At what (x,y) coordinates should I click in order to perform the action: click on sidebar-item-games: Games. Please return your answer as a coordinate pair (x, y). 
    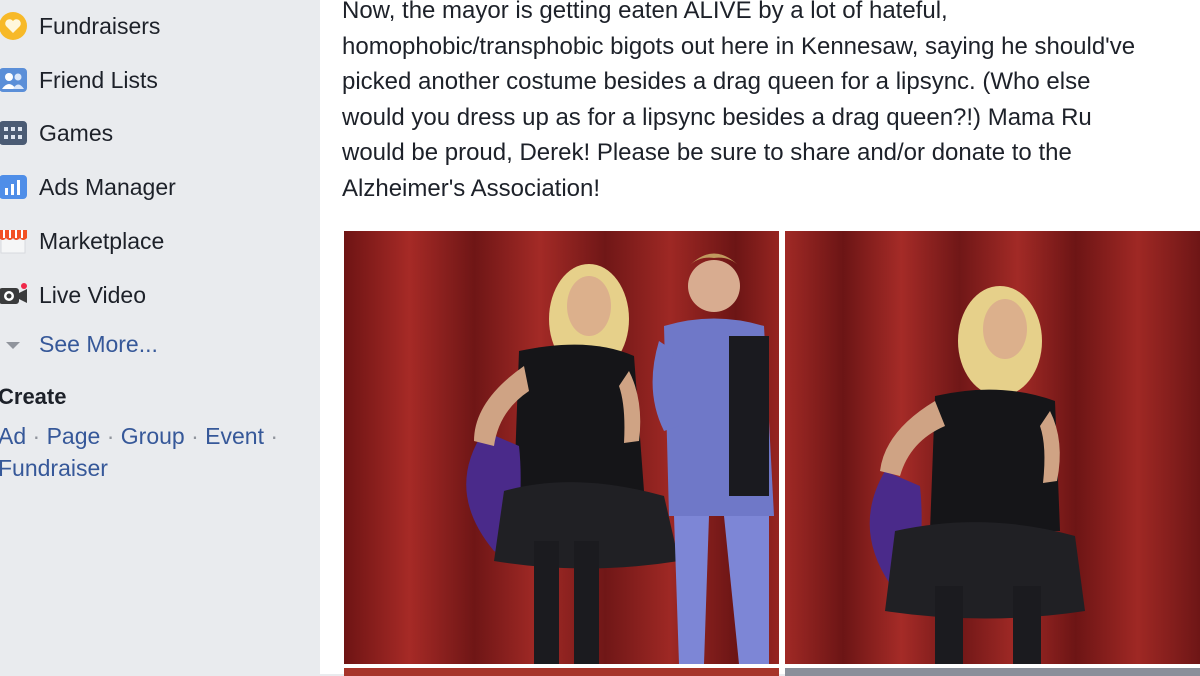
    Looking at the image, I should click on (56, 133).